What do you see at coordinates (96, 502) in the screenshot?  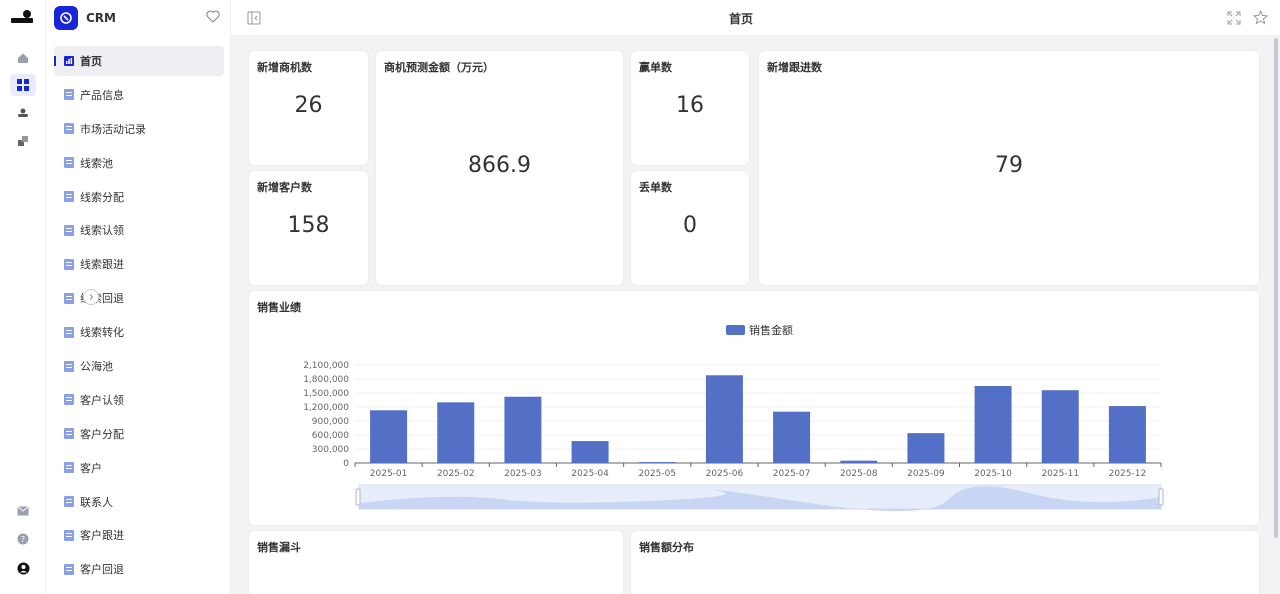 I see `menu-item-label: 联系人` at bounding box center [96, 502].